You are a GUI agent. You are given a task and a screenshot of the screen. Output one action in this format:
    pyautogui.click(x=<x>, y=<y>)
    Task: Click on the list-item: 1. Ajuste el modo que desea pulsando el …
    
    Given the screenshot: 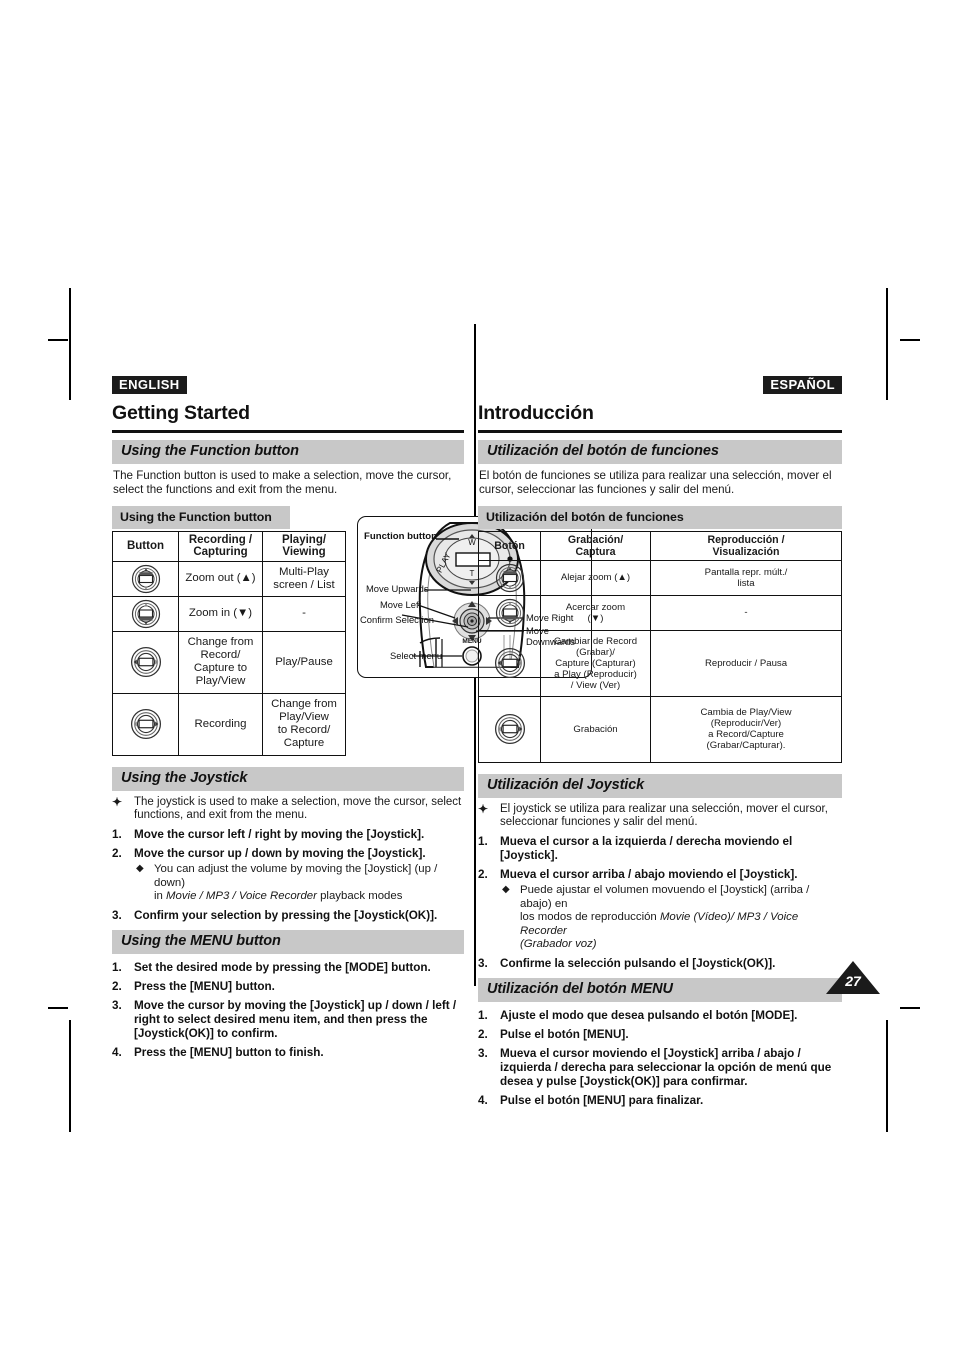 What is the action you would take?
    pyautogui.click(x=660, y=1016)
    